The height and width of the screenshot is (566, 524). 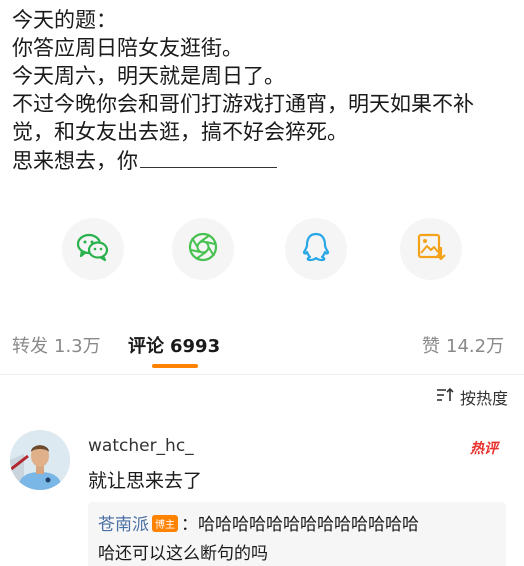 I want to click on tab-comments-count: 6993, so click(x=195, y=346).